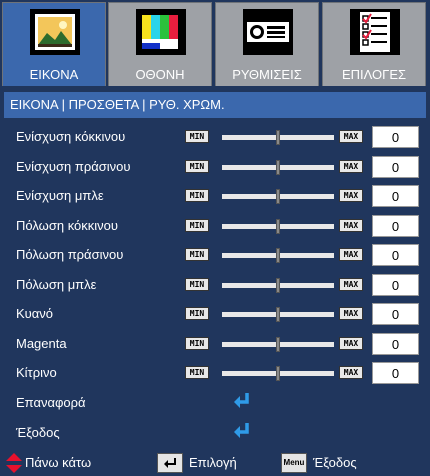 This screenshot has width=430, height=476. Describe the element at coordinates (58, 462) in the screenshot. I see `updown-hint: Πάνω κάτω` at that location.